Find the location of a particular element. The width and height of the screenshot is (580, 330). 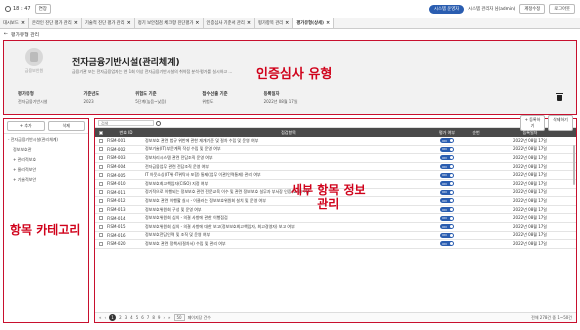

tab-regular-check: 정기 보안점검 체크항 진단평가 × is located at coordinates (169, 23).